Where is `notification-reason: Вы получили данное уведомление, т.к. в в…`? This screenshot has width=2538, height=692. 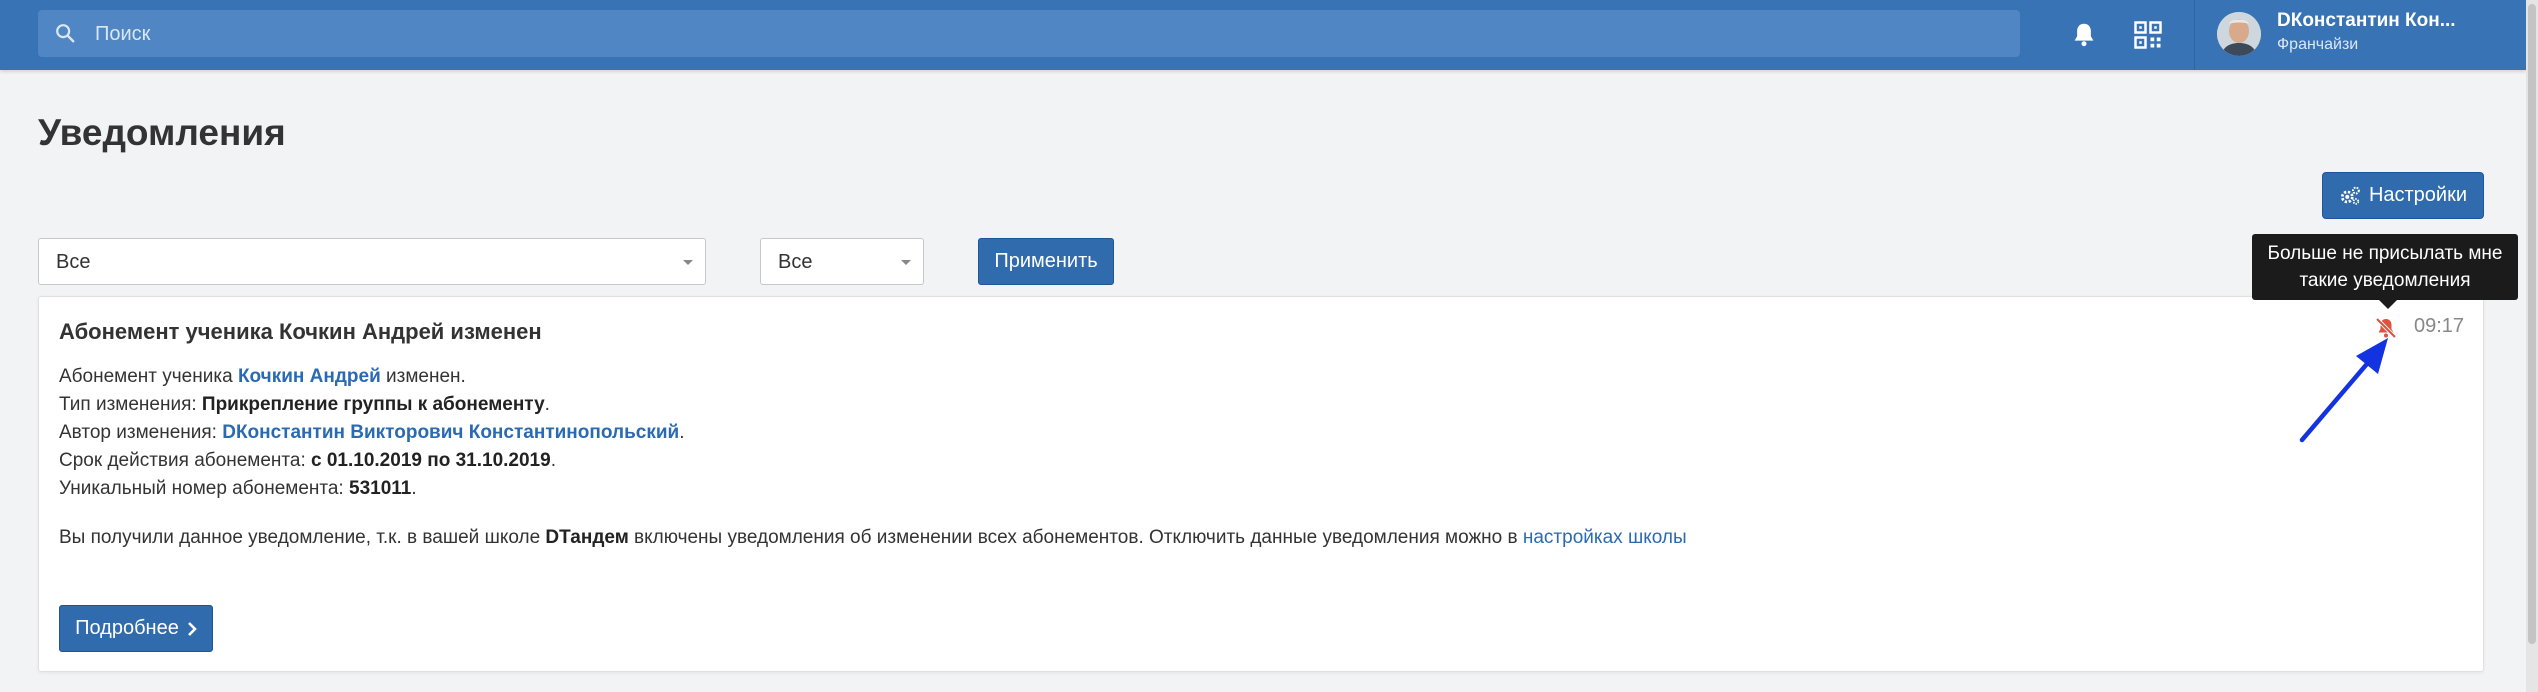 notification-reason: Вы получили данное уведомление, т.к. в в… is located at coordinates (873, 538).